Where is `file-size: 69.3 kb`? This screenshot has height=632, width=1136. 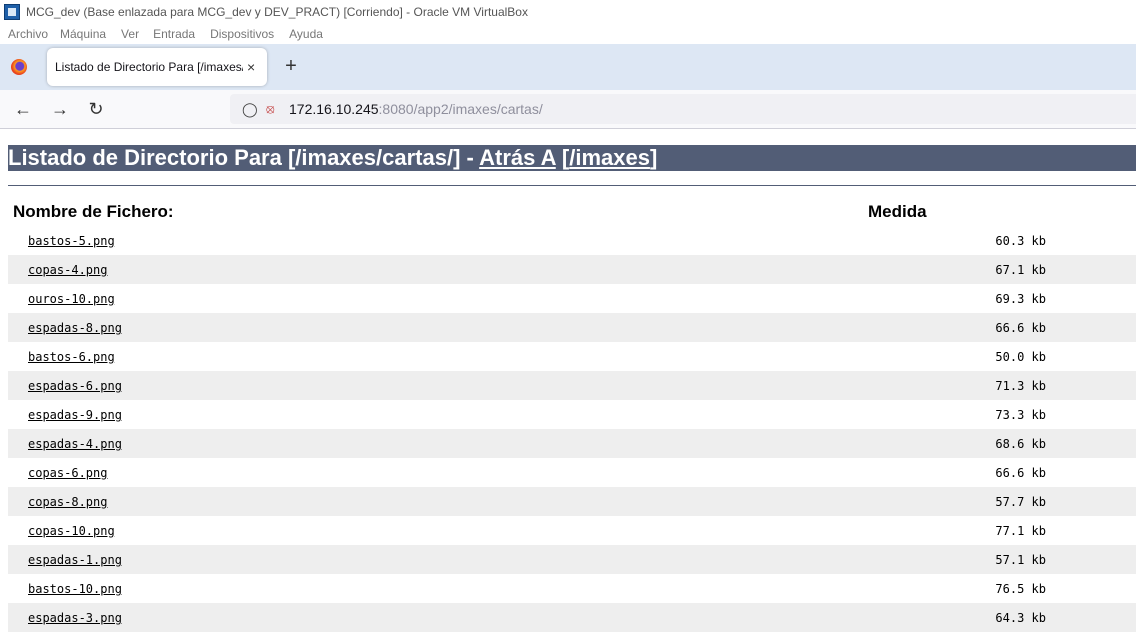
file-size: 69.3 kb is located at coordinates (1020, 299).